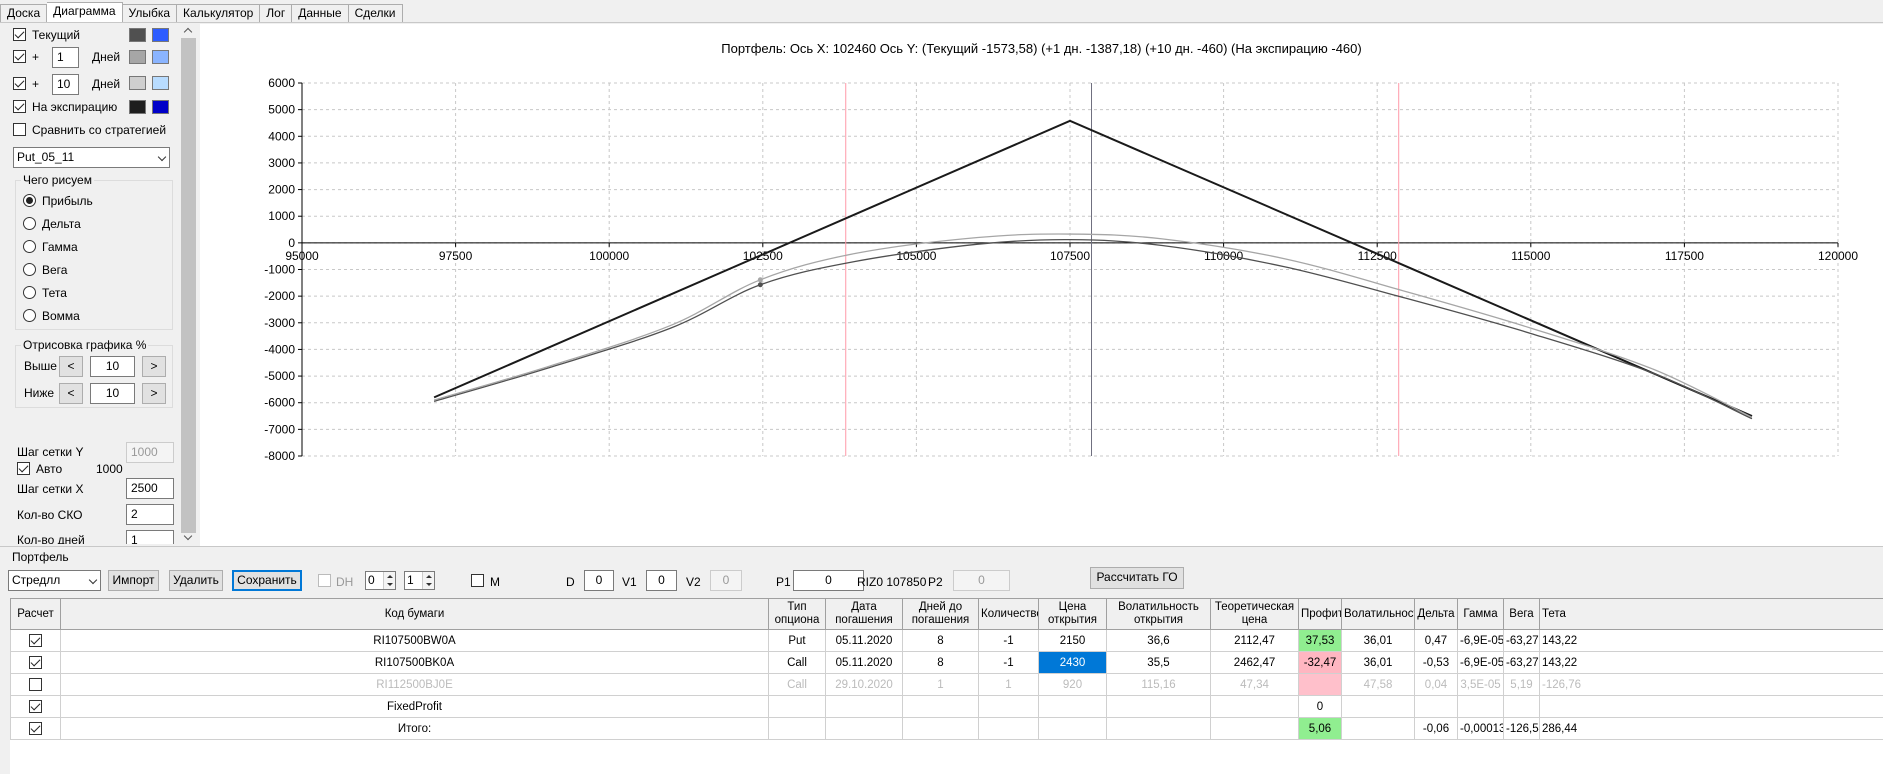 The image size is (1883, 774). What do you see at coordinates (1378, 684) in the screenshot?
I see `table-cell: 47,58` at bounding box center [1378, 684].